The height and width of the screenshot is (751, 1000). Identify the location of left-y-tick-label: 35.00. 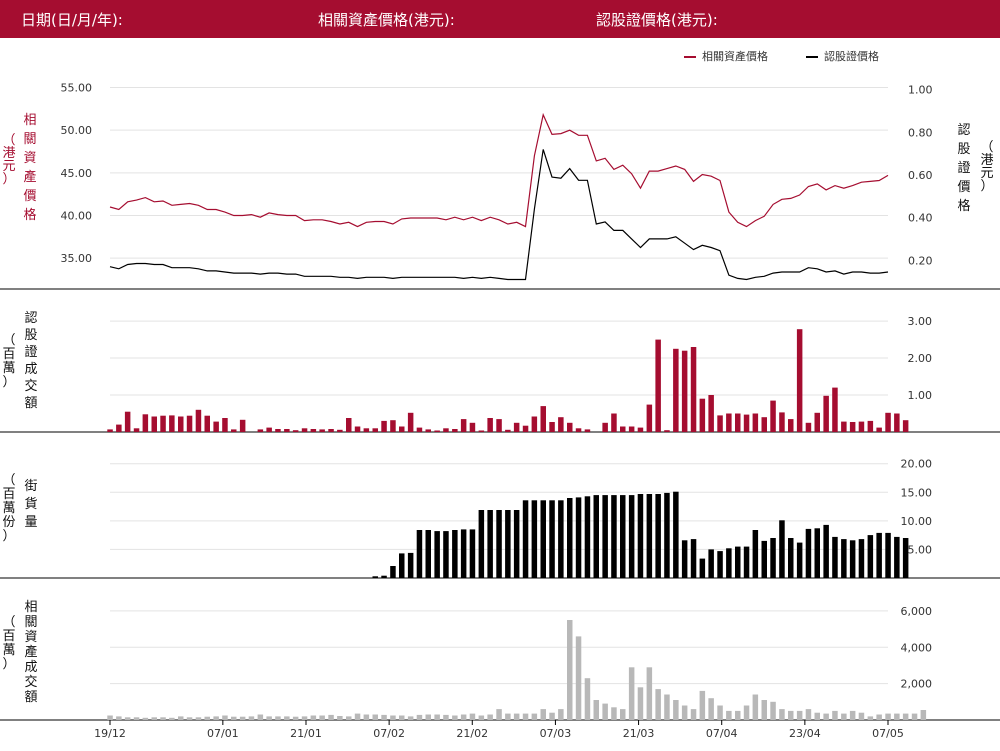
(77, 258).